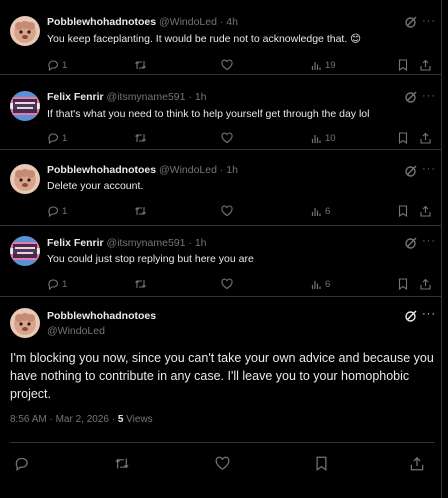 The image size is (448, 498). Describe the element at coordinates (239, 211) in the screenshot. I see `tweet-actions: 1 6` at that location.